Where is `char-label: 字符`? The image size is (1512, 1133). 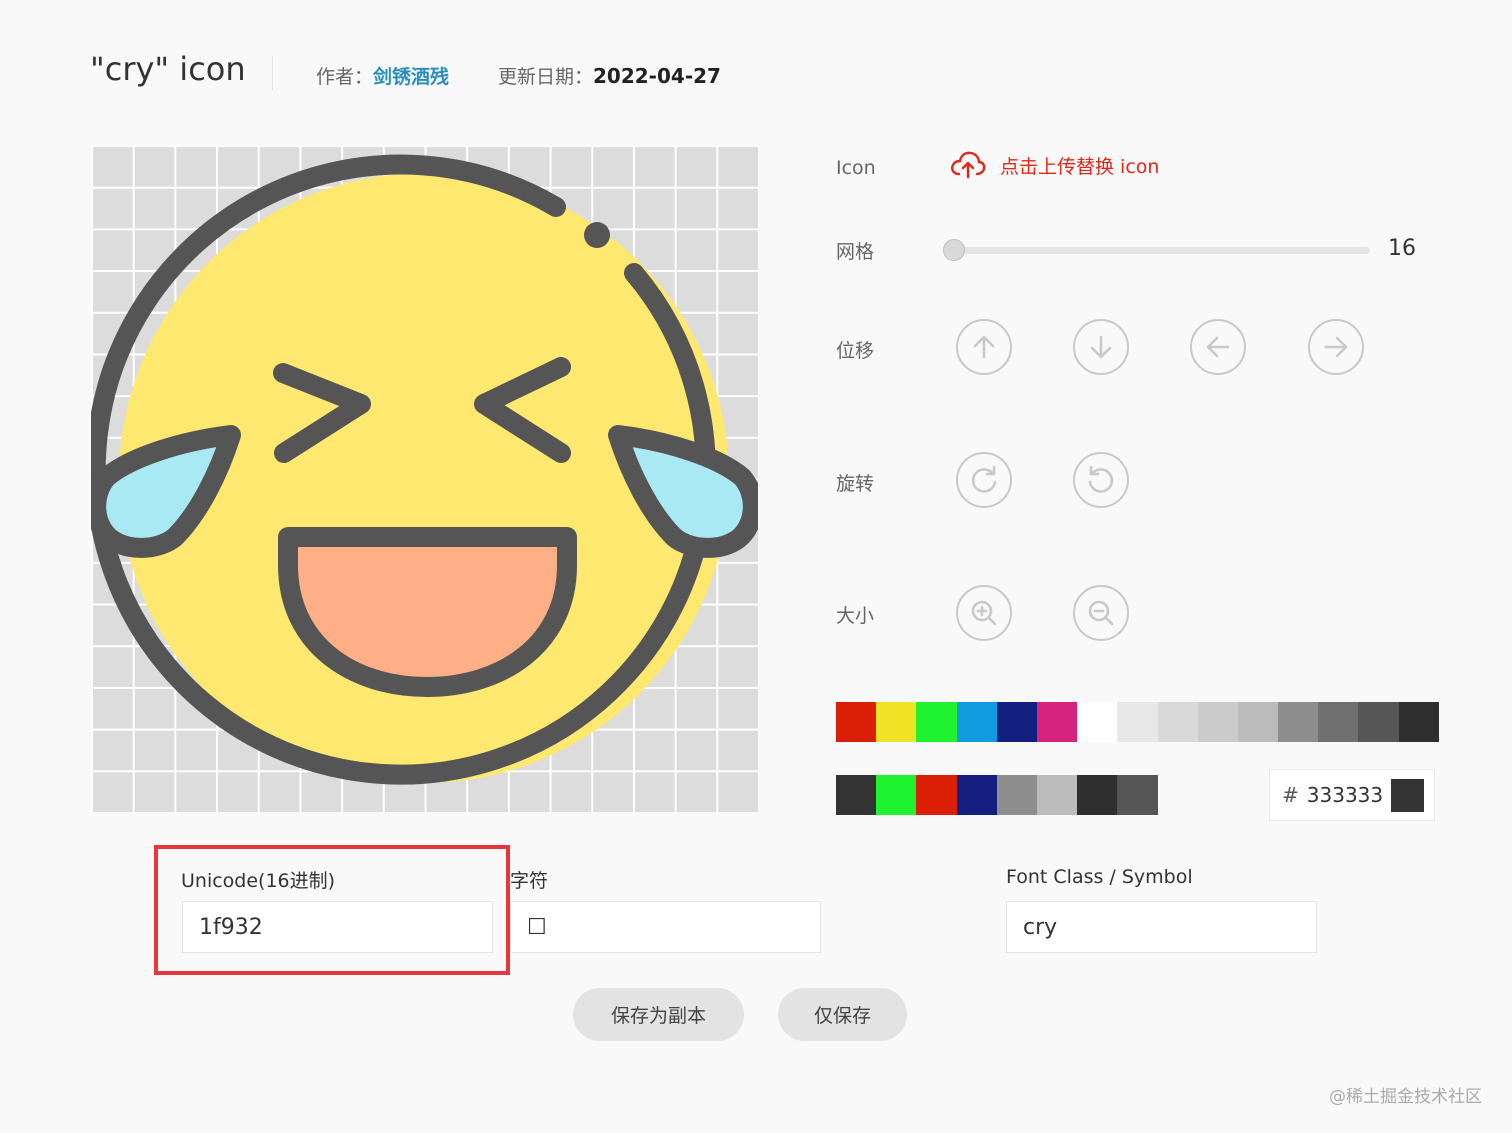 char-label: 字符 is located at coordinates (529, 881).